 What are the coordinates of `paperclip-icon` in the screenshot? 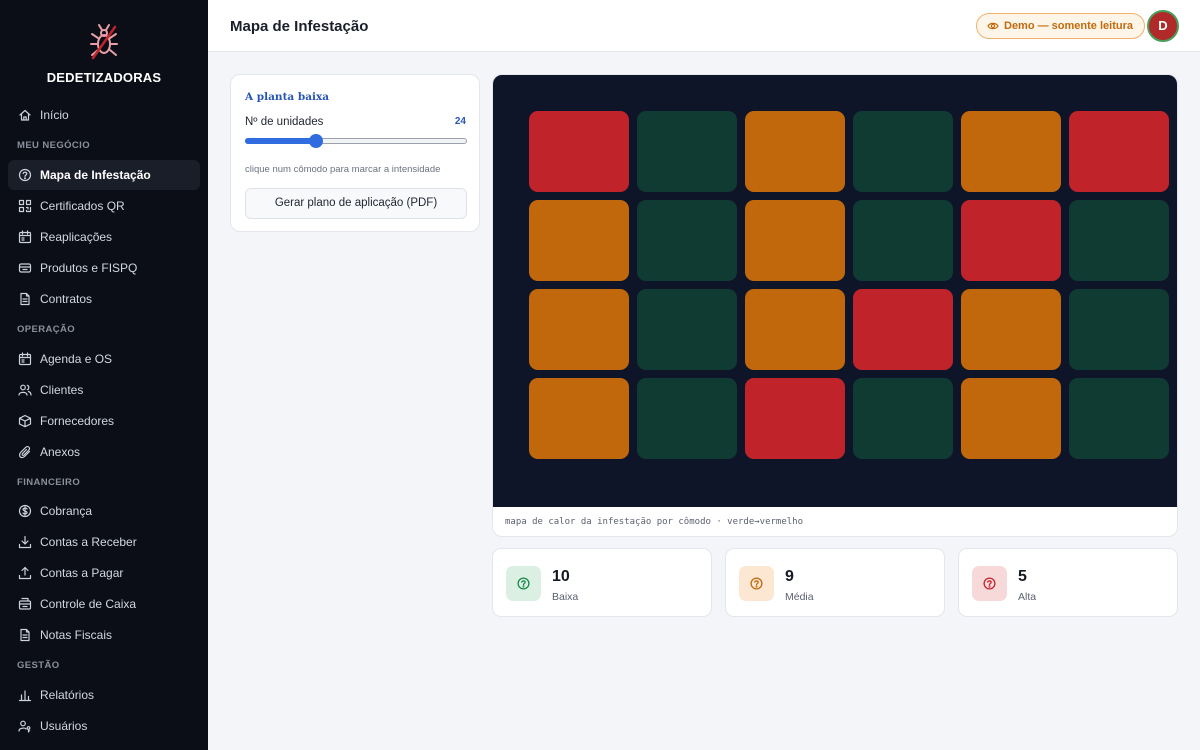 It's located at (24, 452).